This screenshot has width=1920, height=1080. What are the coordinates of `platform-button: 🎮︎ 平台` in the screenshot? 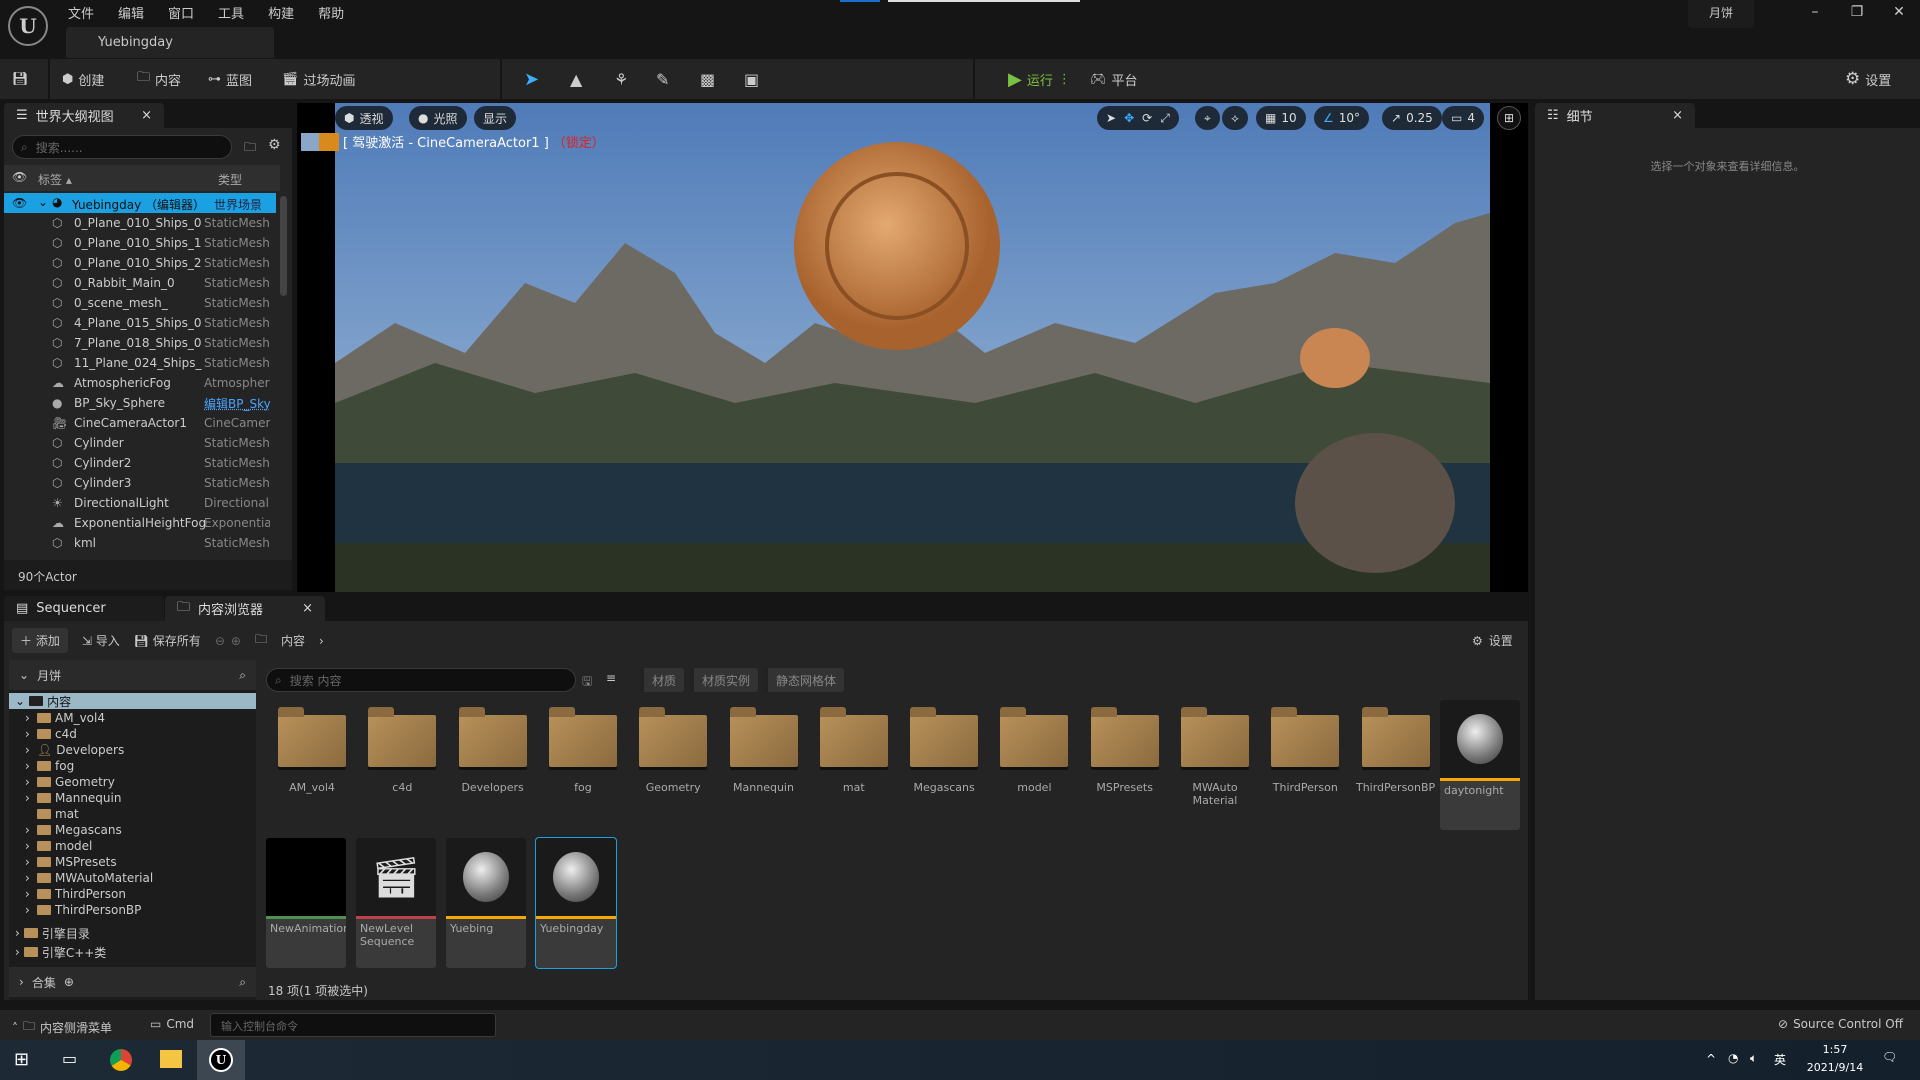 It's located at (1114, 79).